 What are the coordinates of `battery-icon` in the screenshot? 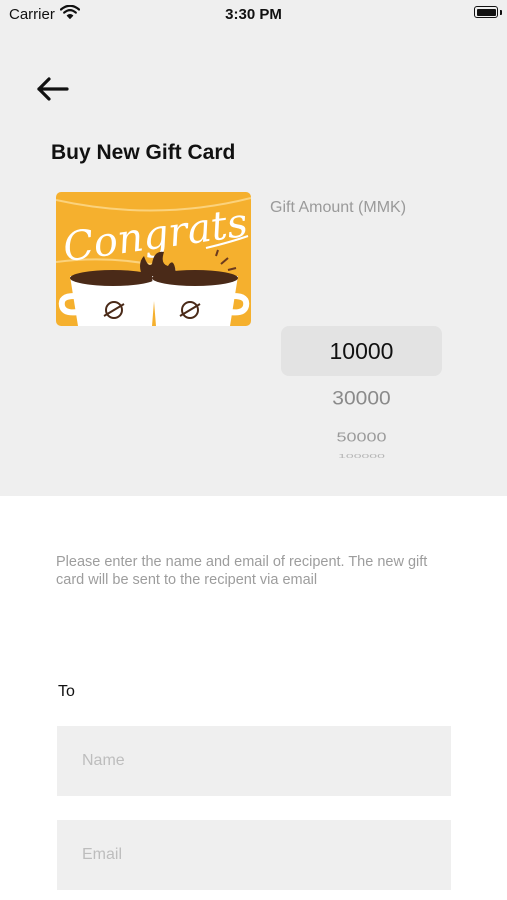 It's located at (486, 12).